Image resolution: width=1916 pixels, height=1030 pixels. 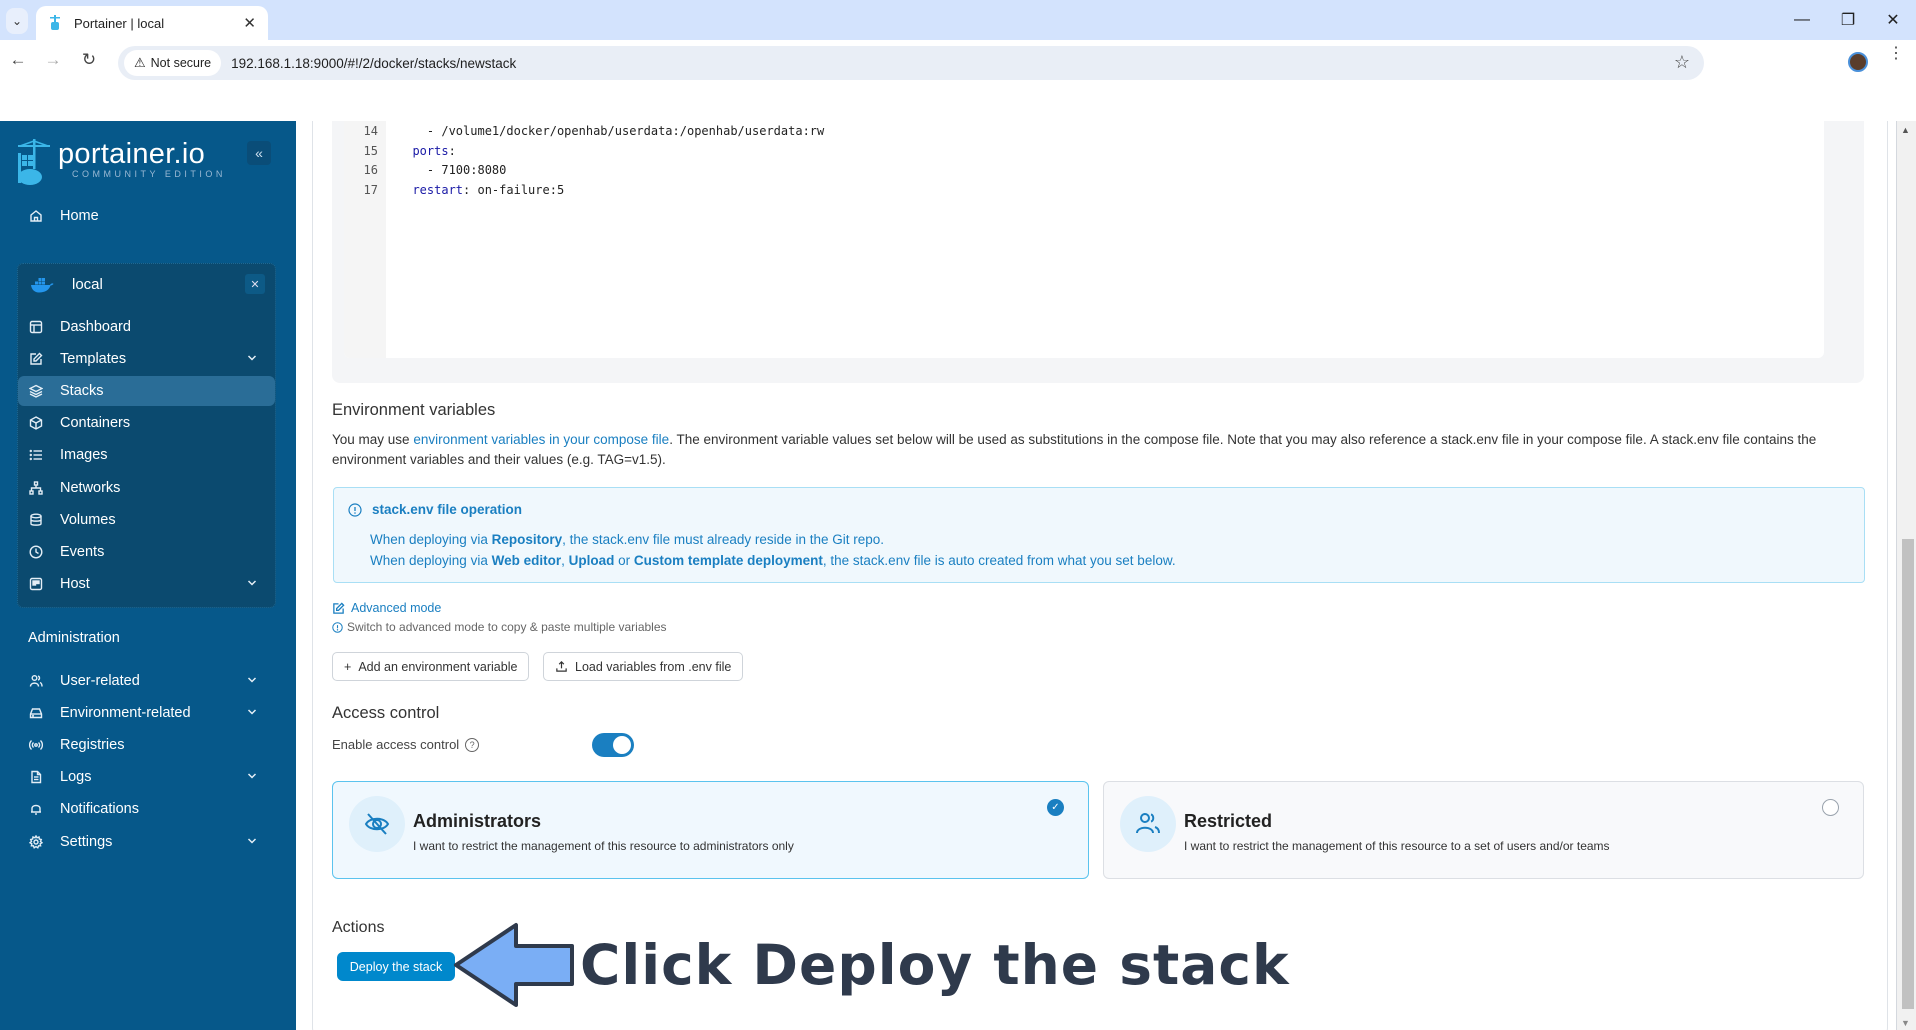 I want to click on sidebar-item-label: Settings, so click(x=86, y=841).